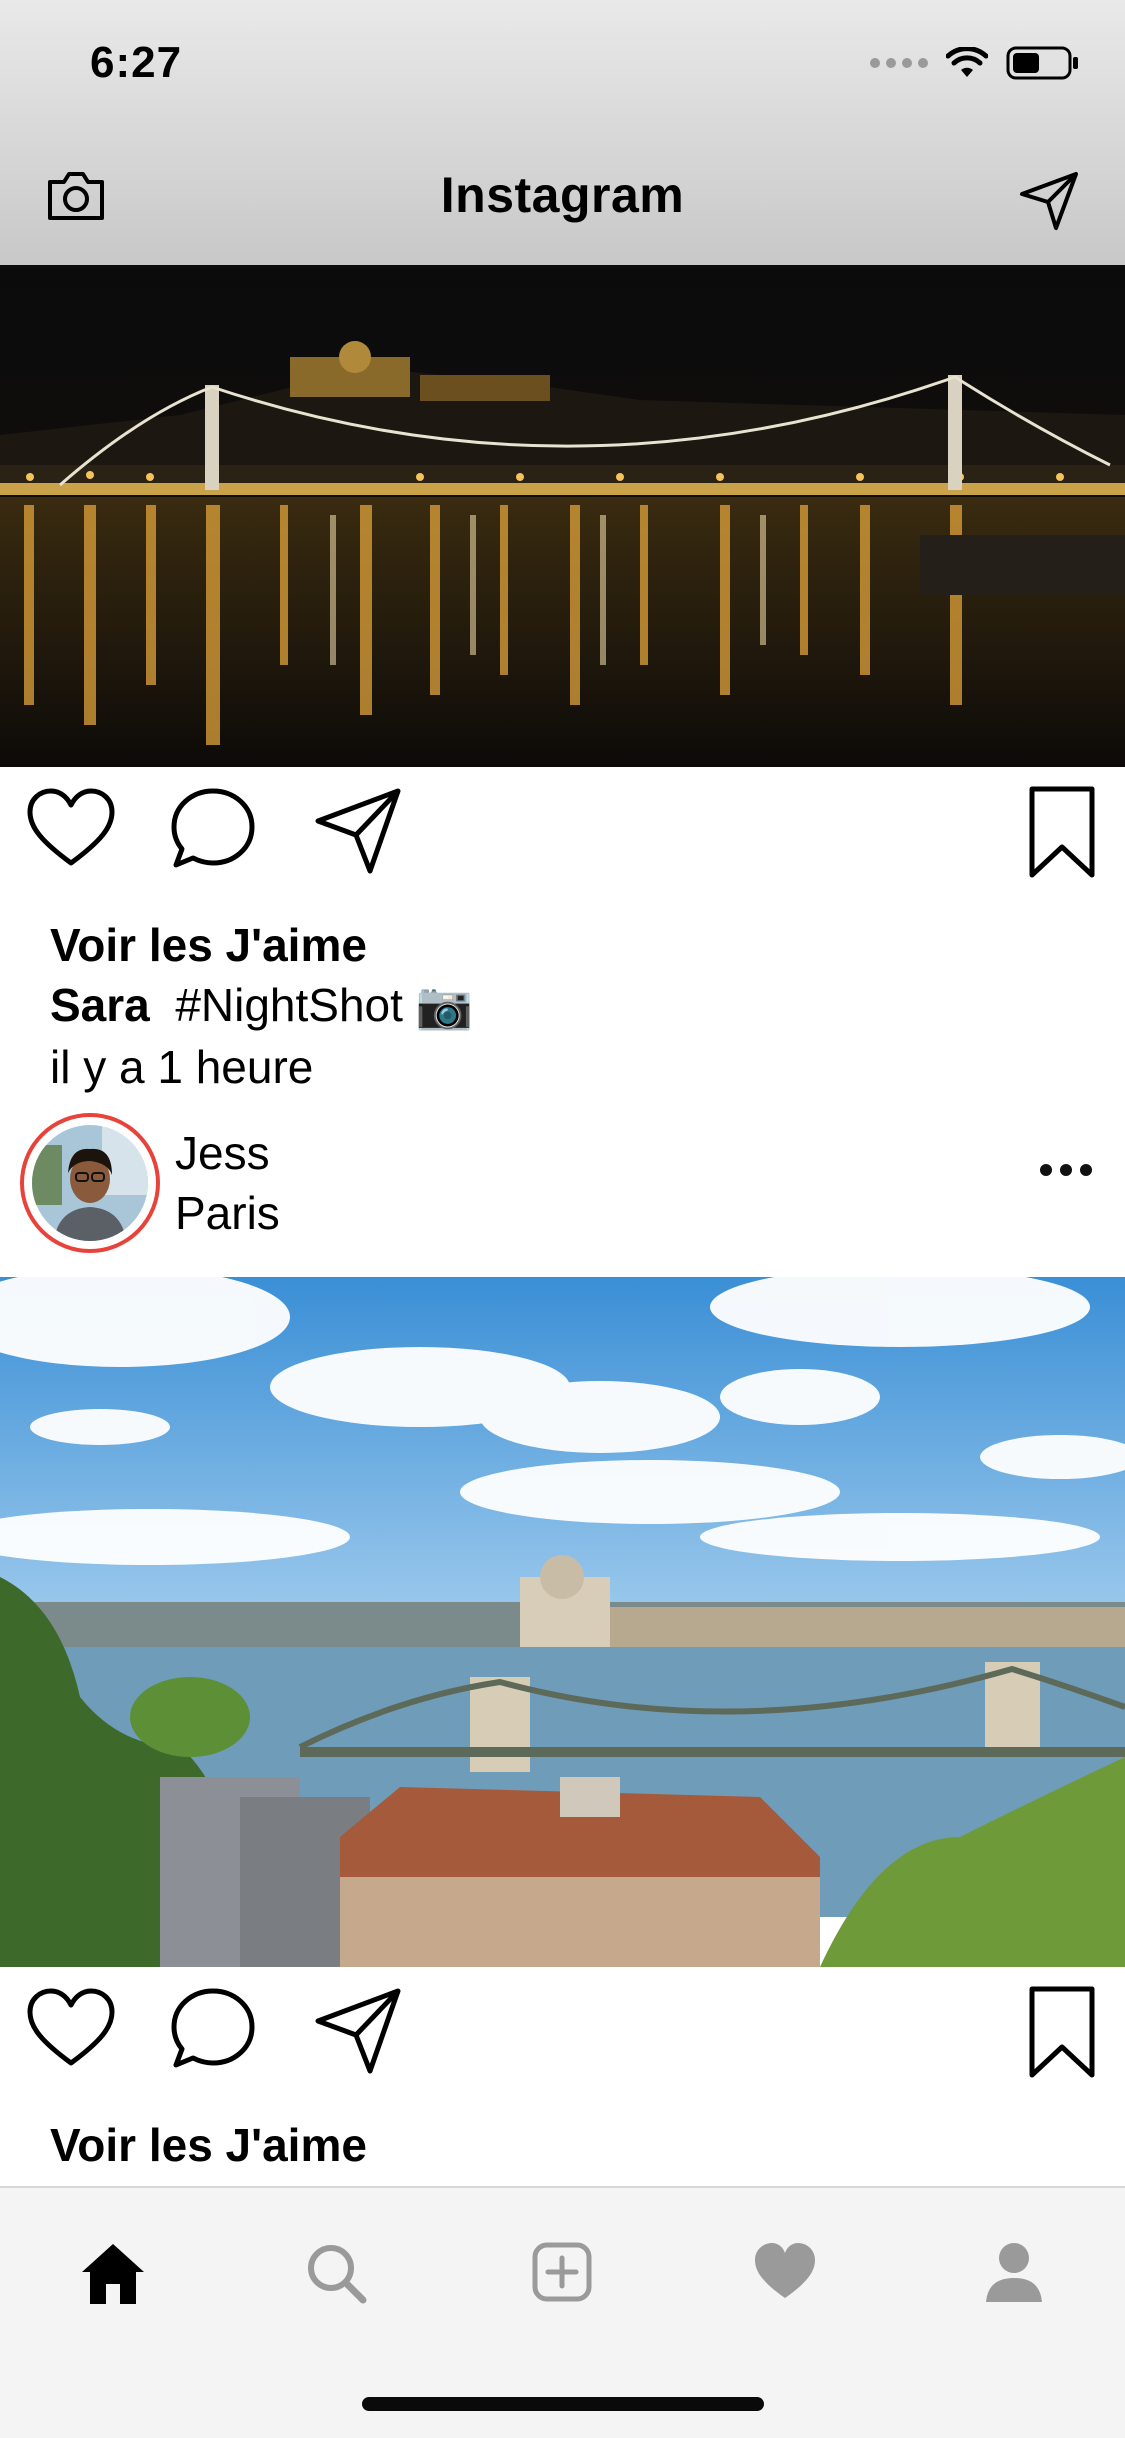  Describe the element at coordinates (136, 62) in the screenshot. I see `status-time: 6:27` at that location.